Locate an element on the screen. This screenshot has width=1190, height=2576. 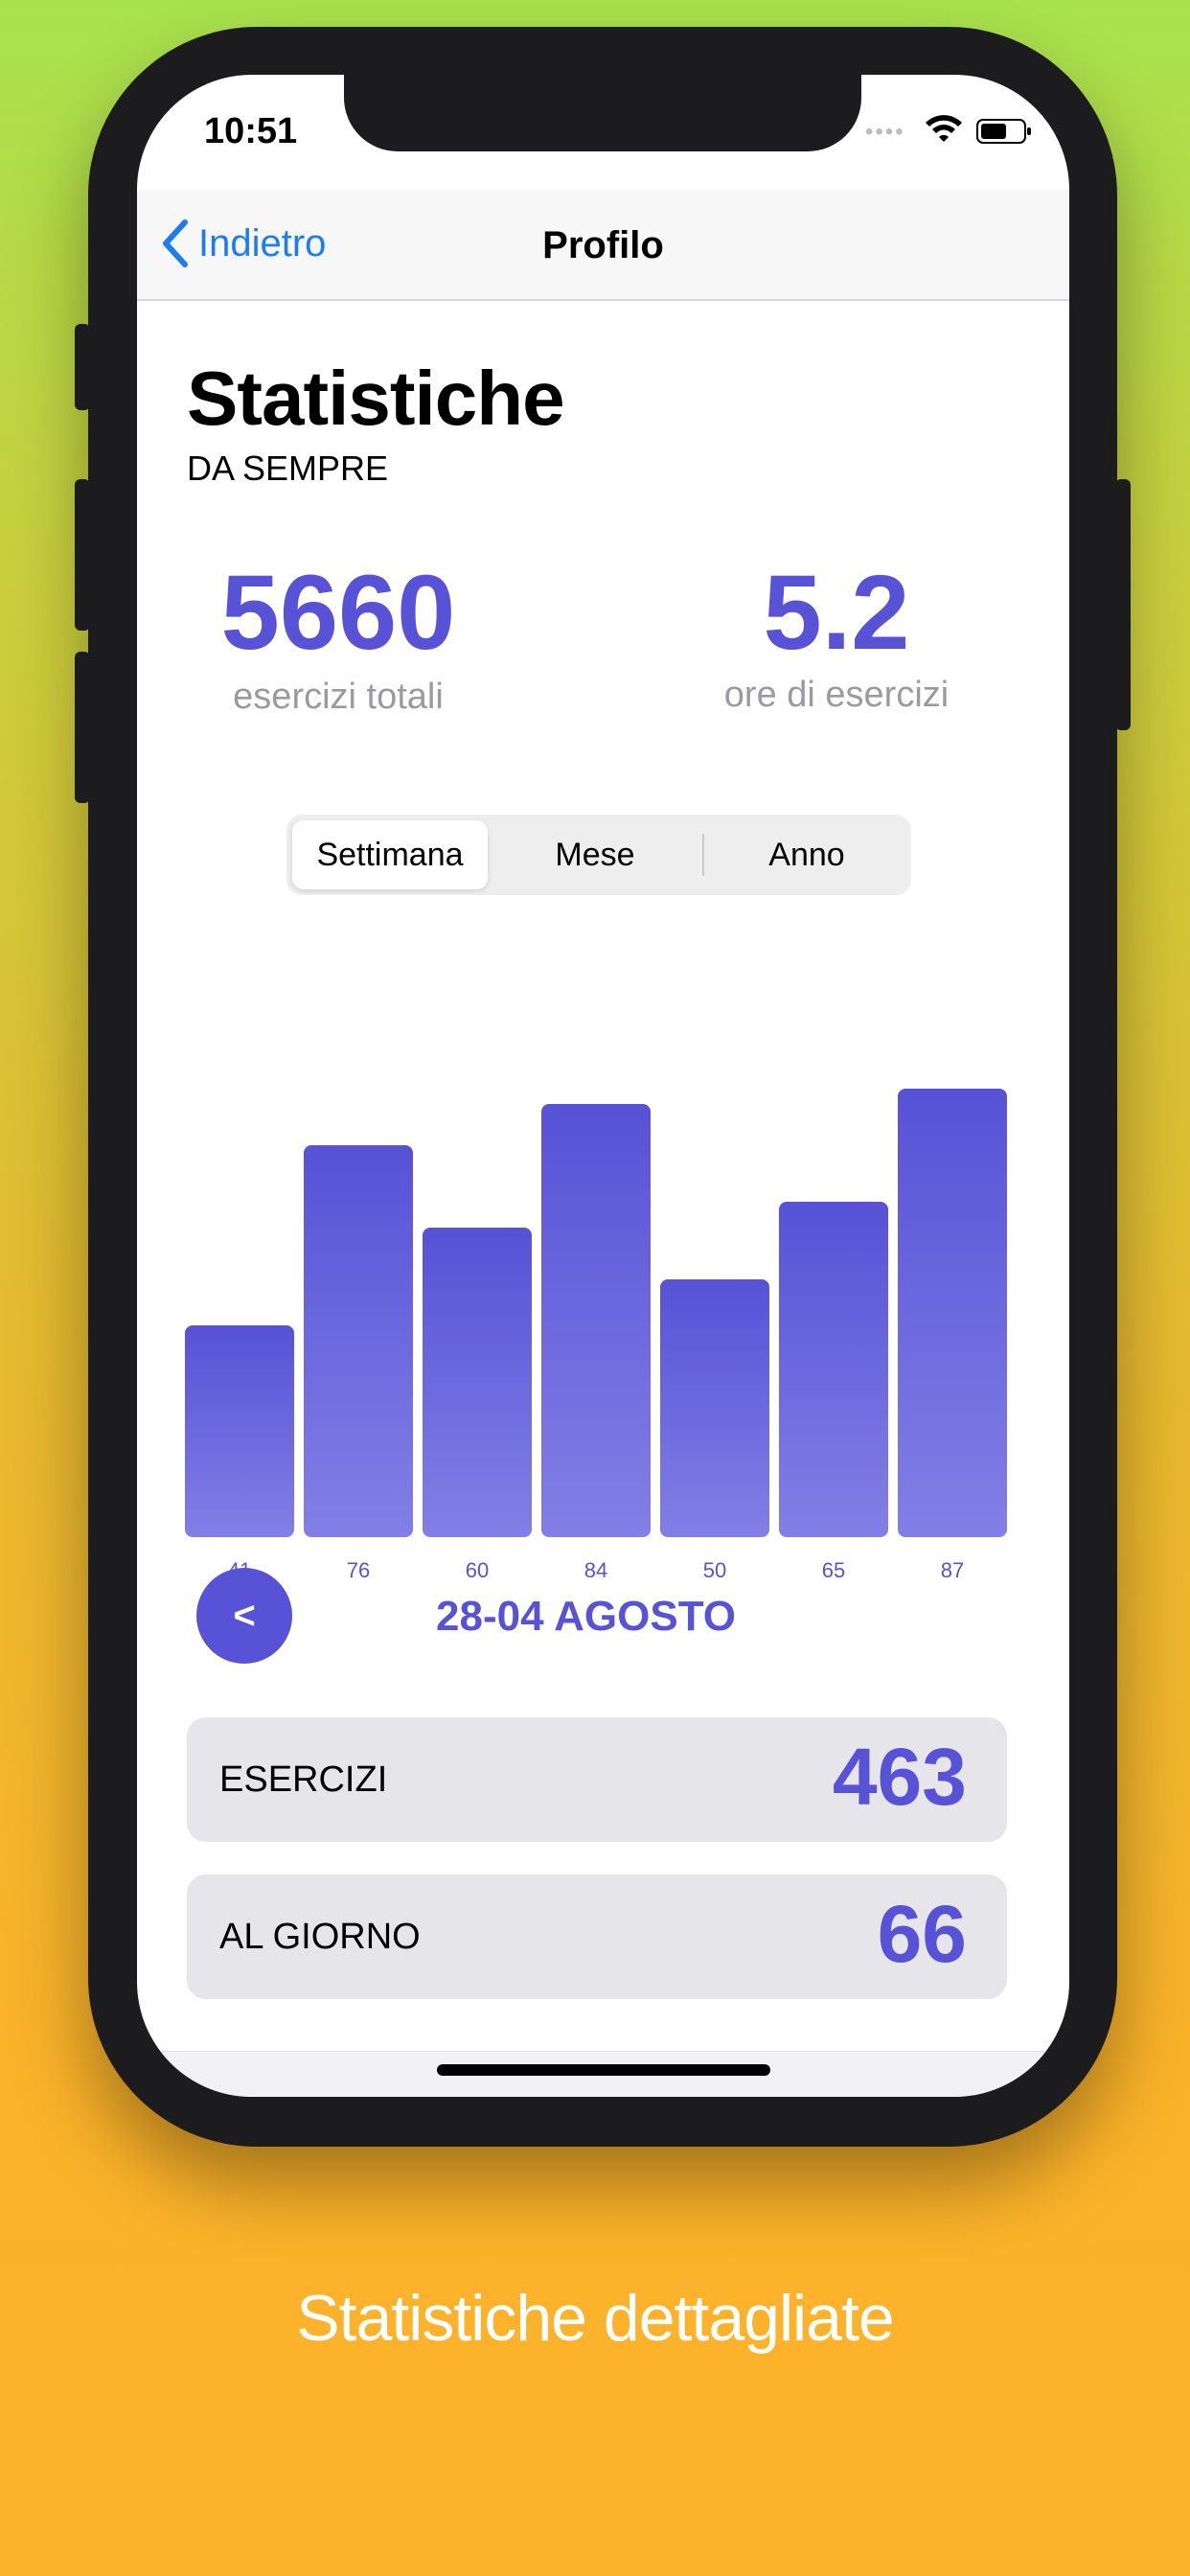
exercises-label: ESERCIZI is located at coordinates (303, 1780).